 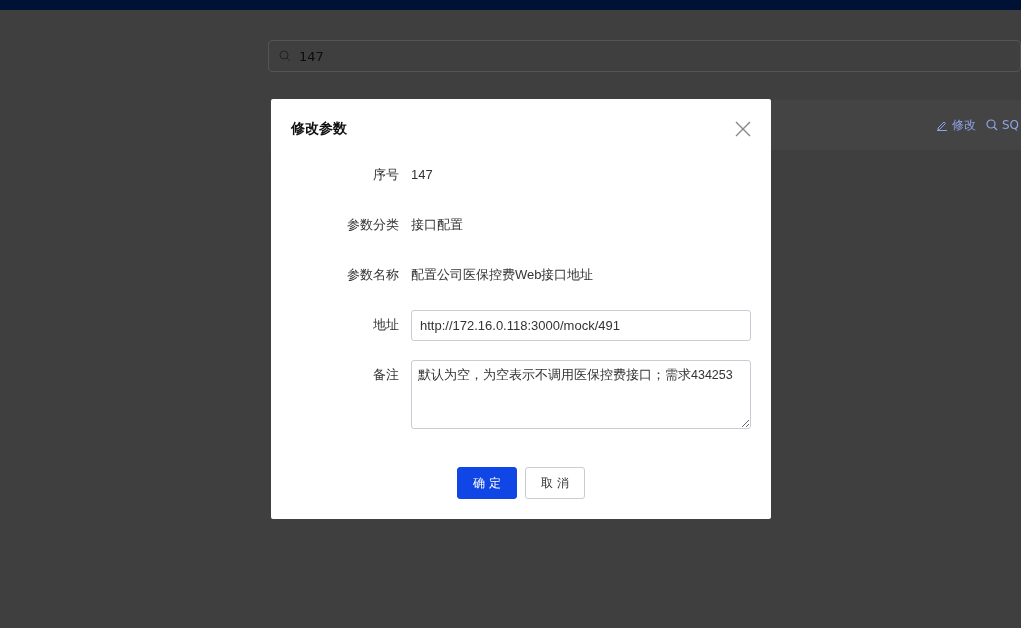 What do you see at coordinates (502, 275) in the screenshot?
I see `field-value: 配置公司医保控费Web接口地址` at bounding box center [502, 275].